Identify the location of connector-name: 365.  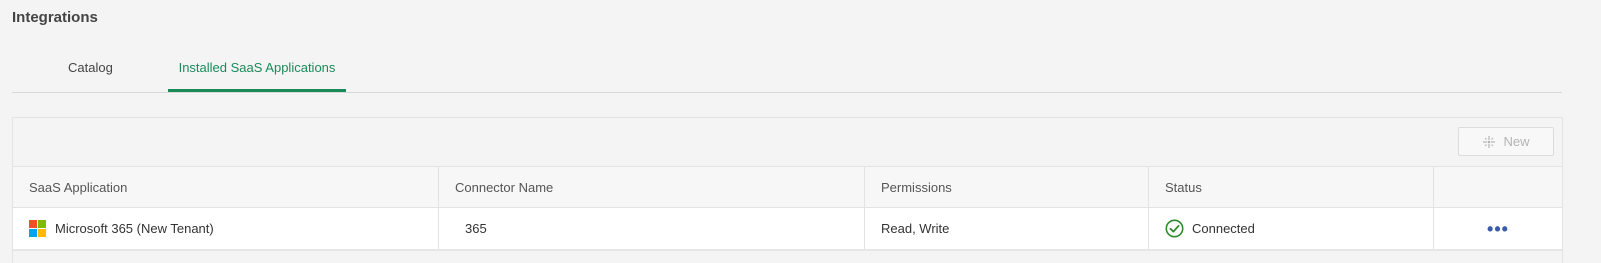
(476, 228).